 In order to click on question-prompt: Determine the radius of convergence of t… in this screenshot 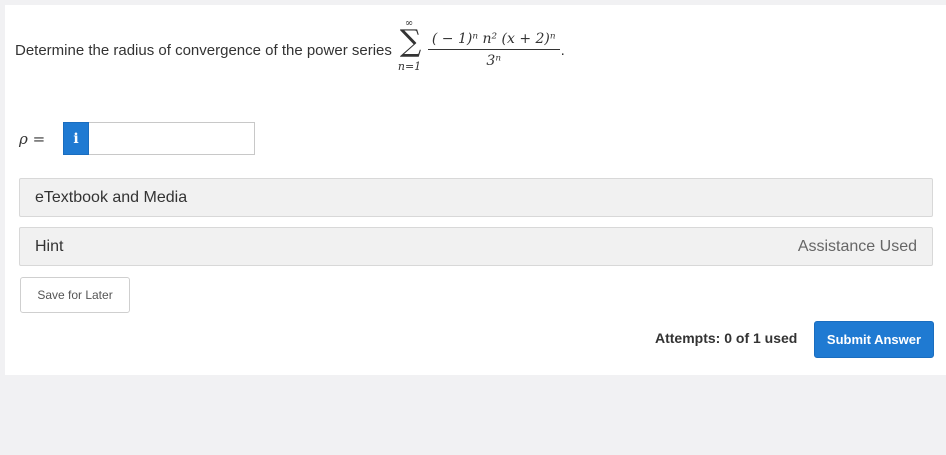, I will do `click(290, 50)`.